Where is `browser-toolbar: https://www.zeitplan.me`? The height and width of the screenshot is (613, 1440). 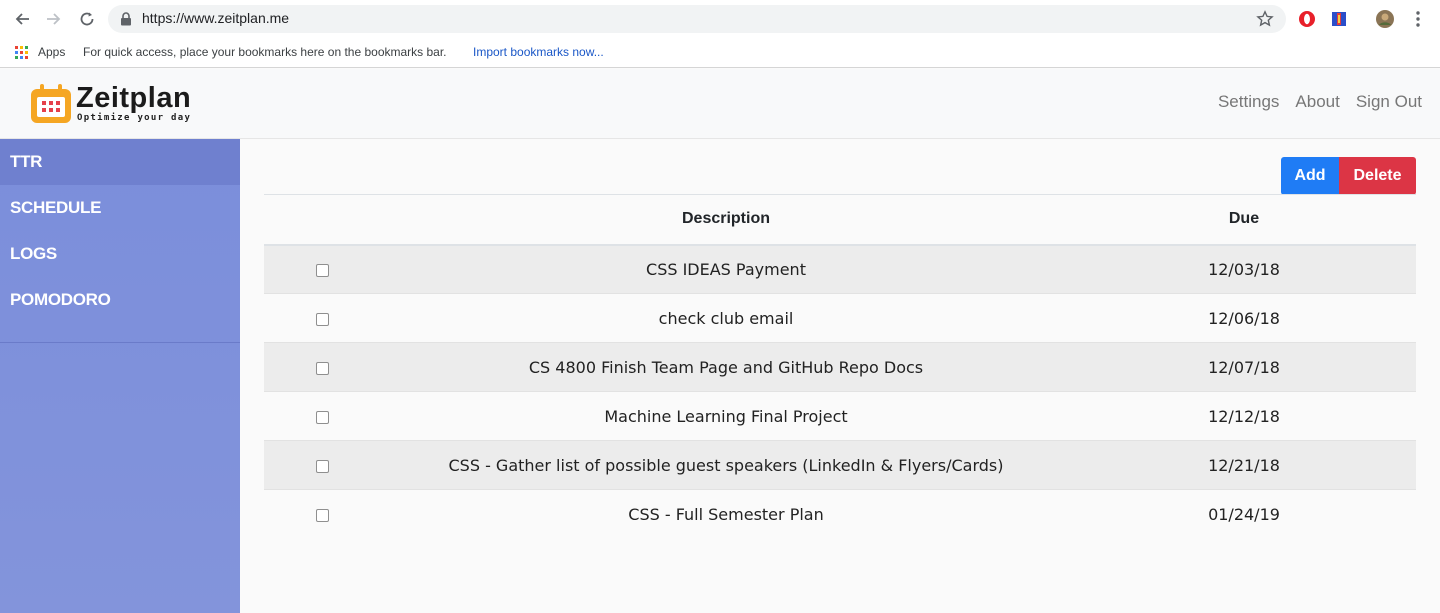 browser-toolbar: https://www.zeitplan.me is located at coordinates (720, 19).